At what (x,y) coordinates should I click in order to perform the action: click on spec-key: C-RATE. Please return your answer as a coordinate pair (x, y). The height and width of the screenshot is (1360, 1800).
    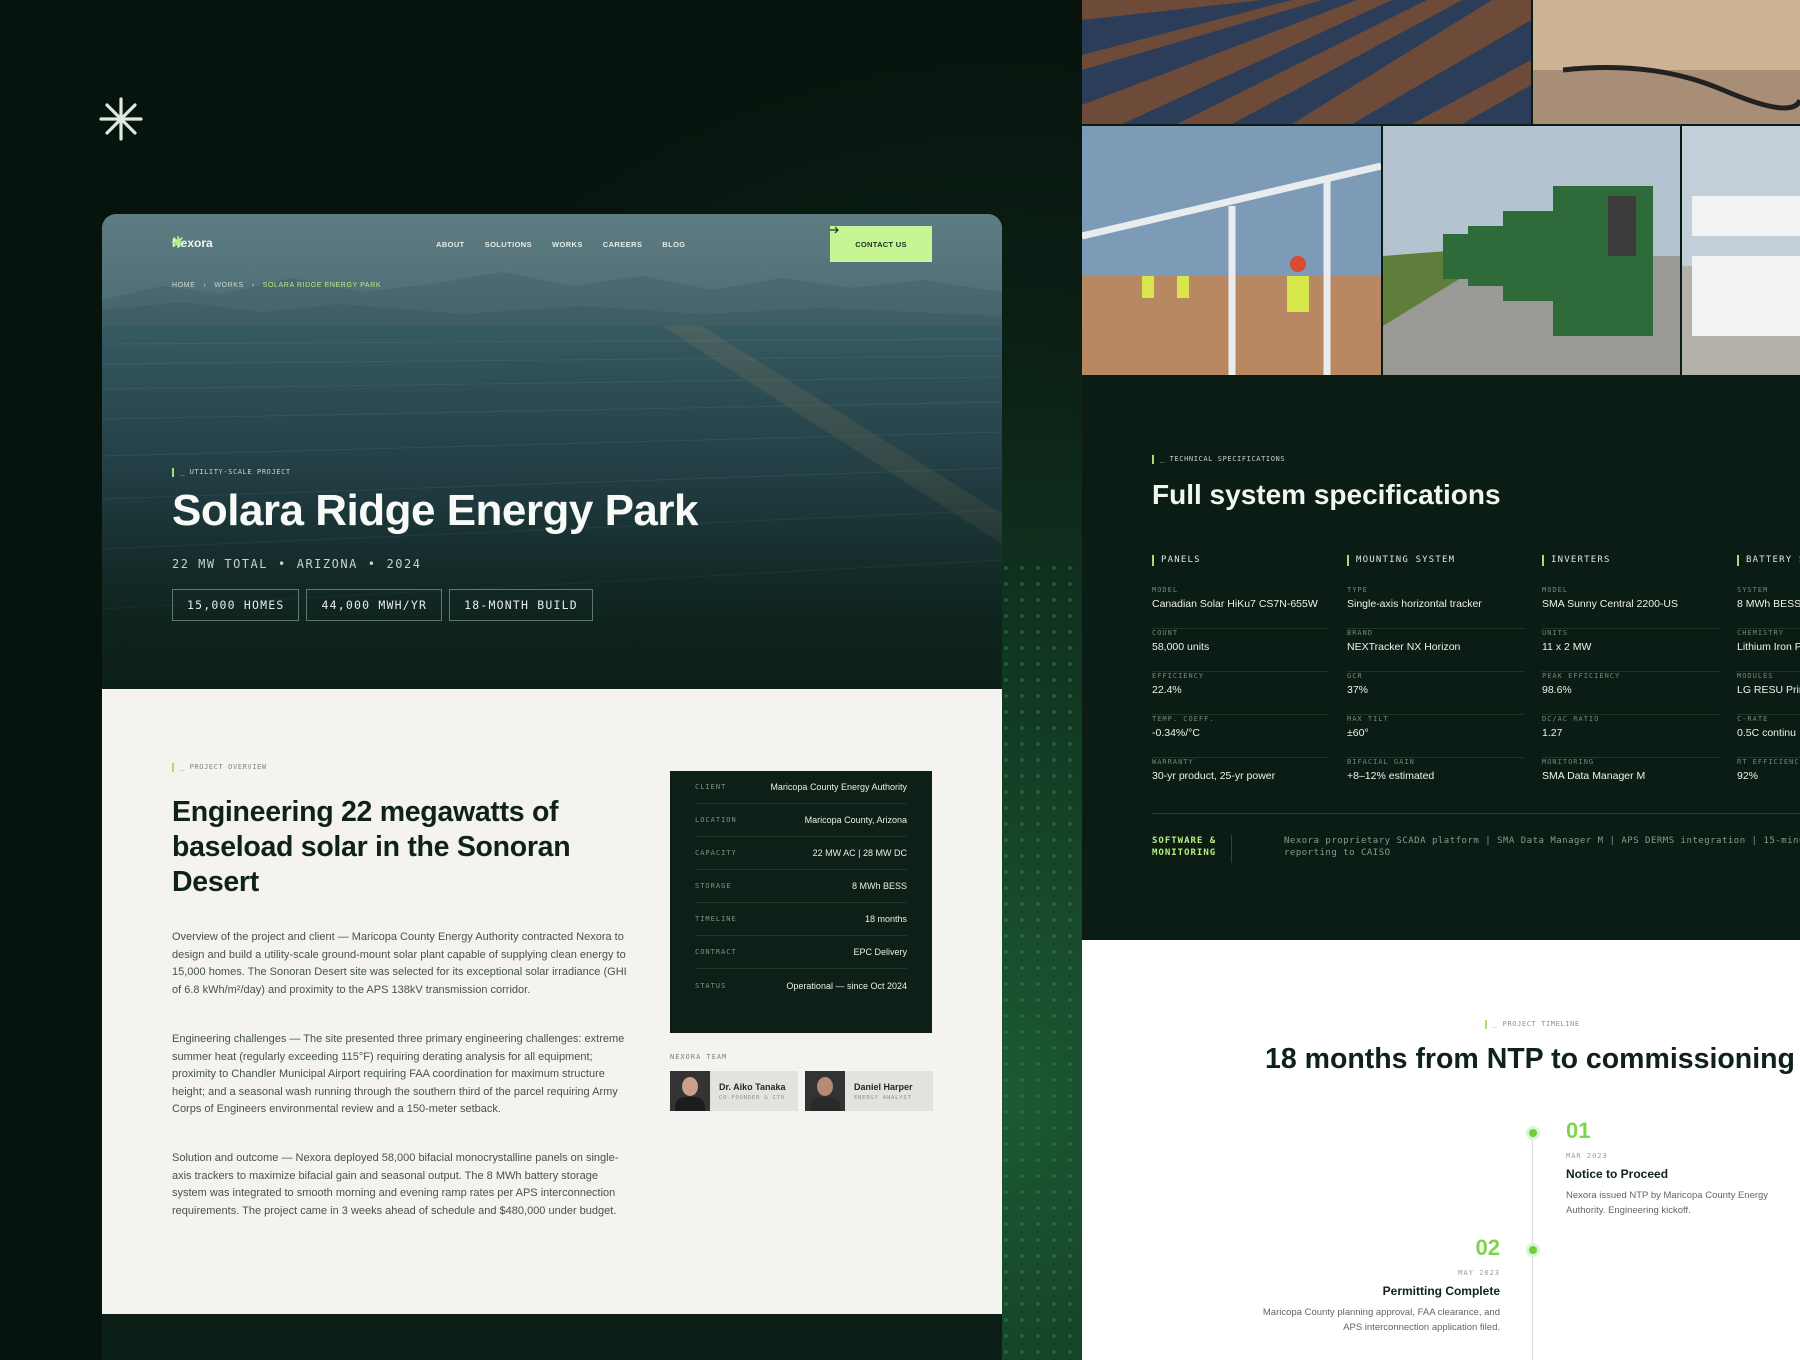
    Looking at the image, I should click on (1753, 719).